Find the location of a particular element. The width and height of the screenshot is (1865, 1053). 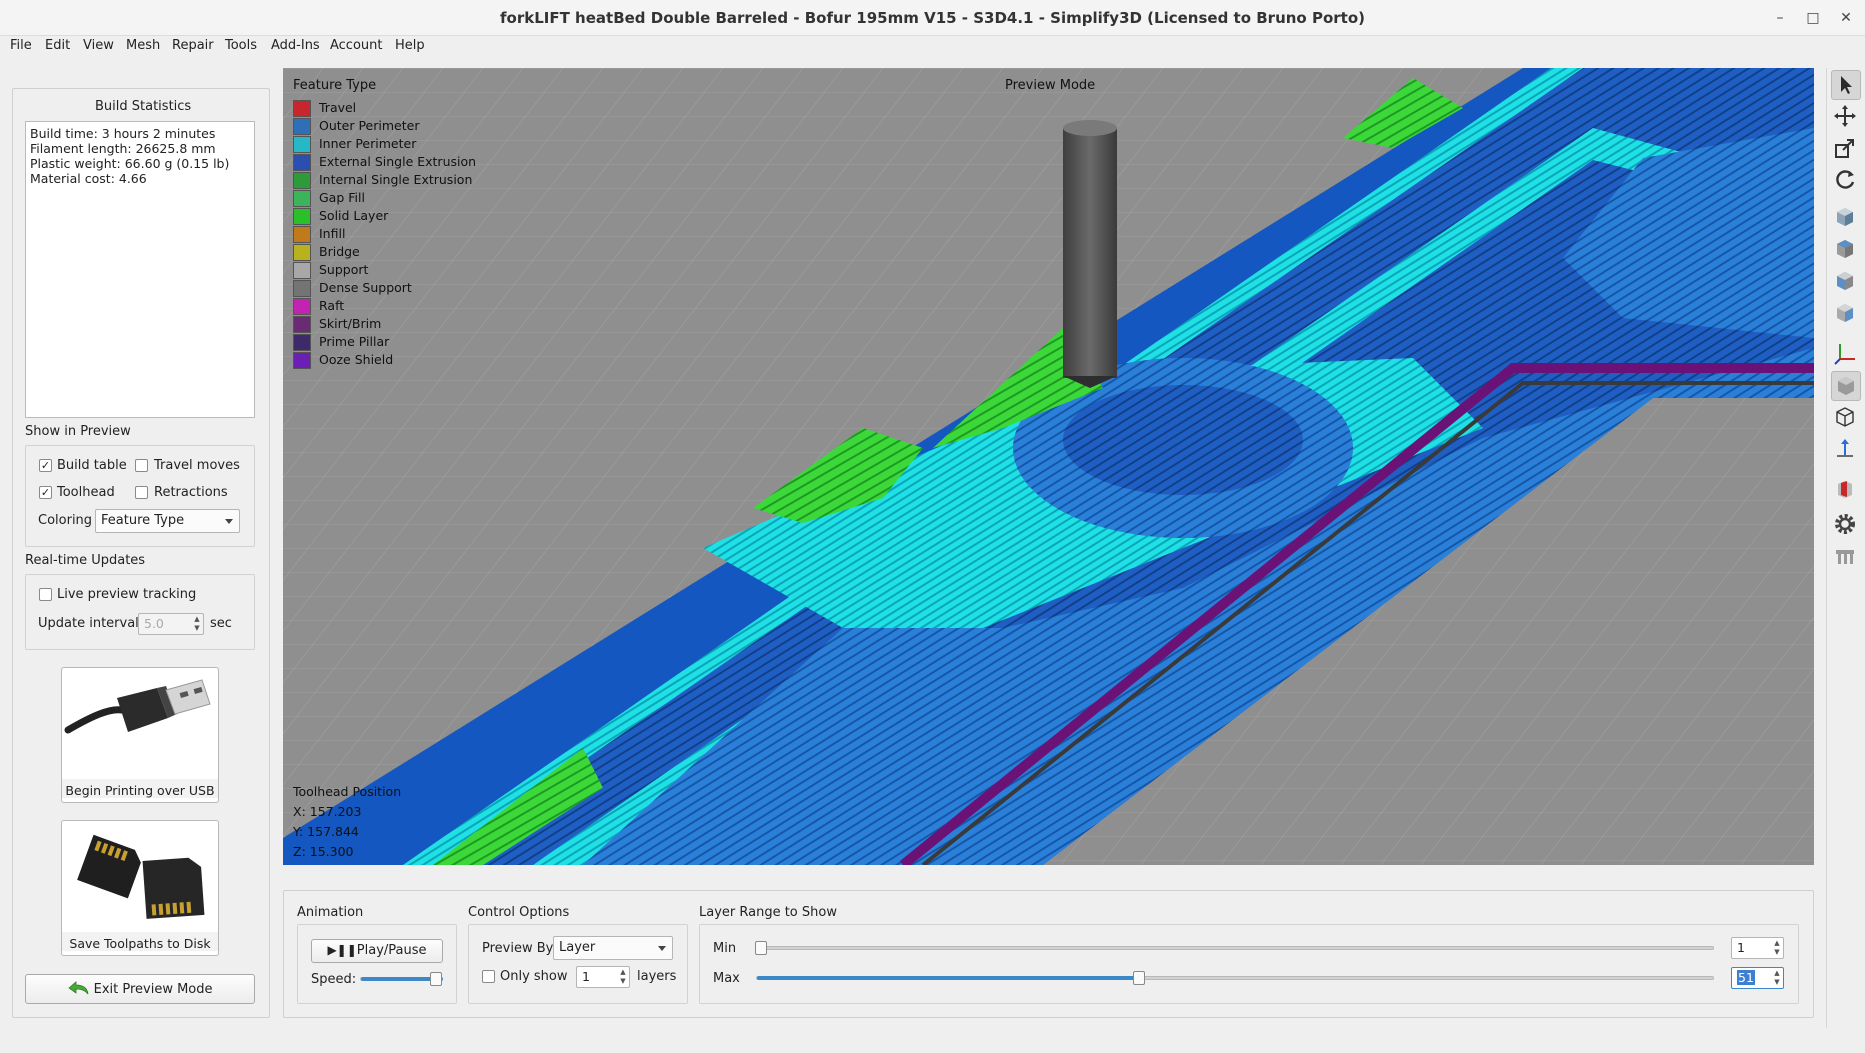

wireframe-view-icon is located at coordinates (1846, 418).